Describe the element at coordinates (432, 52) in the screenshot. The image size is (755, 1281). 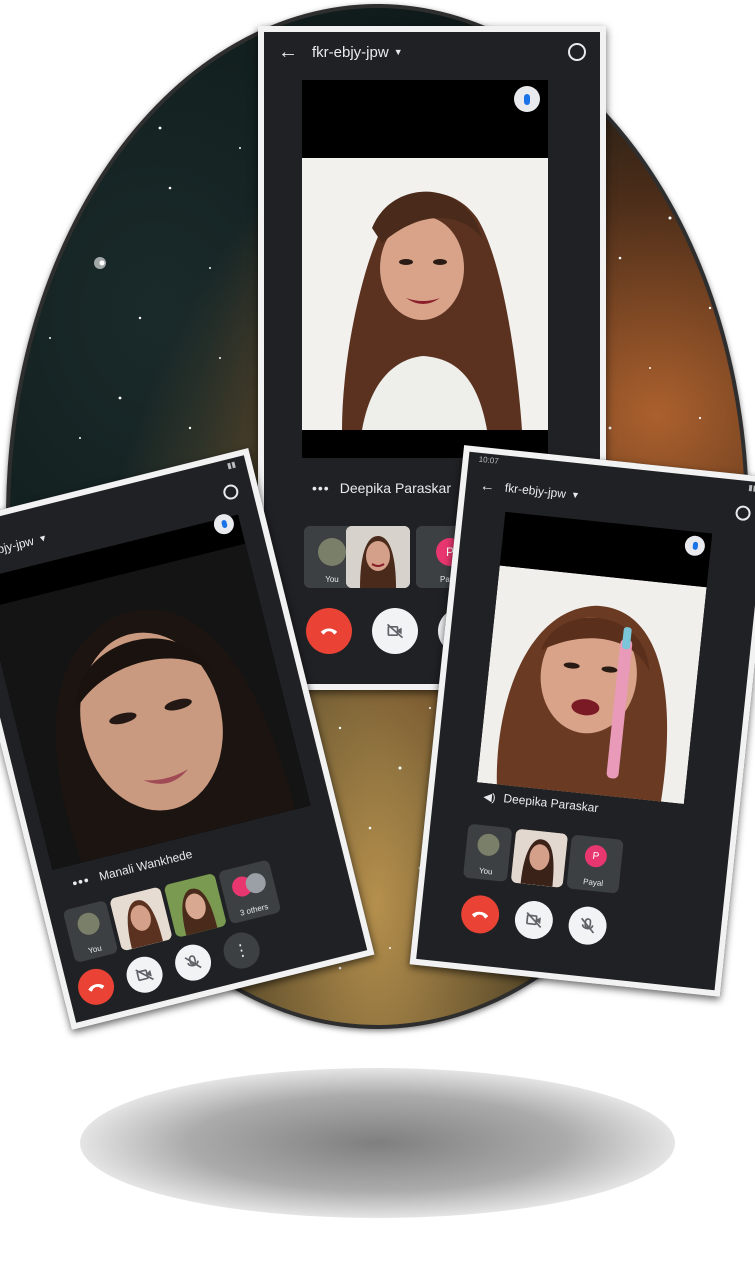
I see `top-bar: ← fkr-ebjy-jpw ▼` at that location.